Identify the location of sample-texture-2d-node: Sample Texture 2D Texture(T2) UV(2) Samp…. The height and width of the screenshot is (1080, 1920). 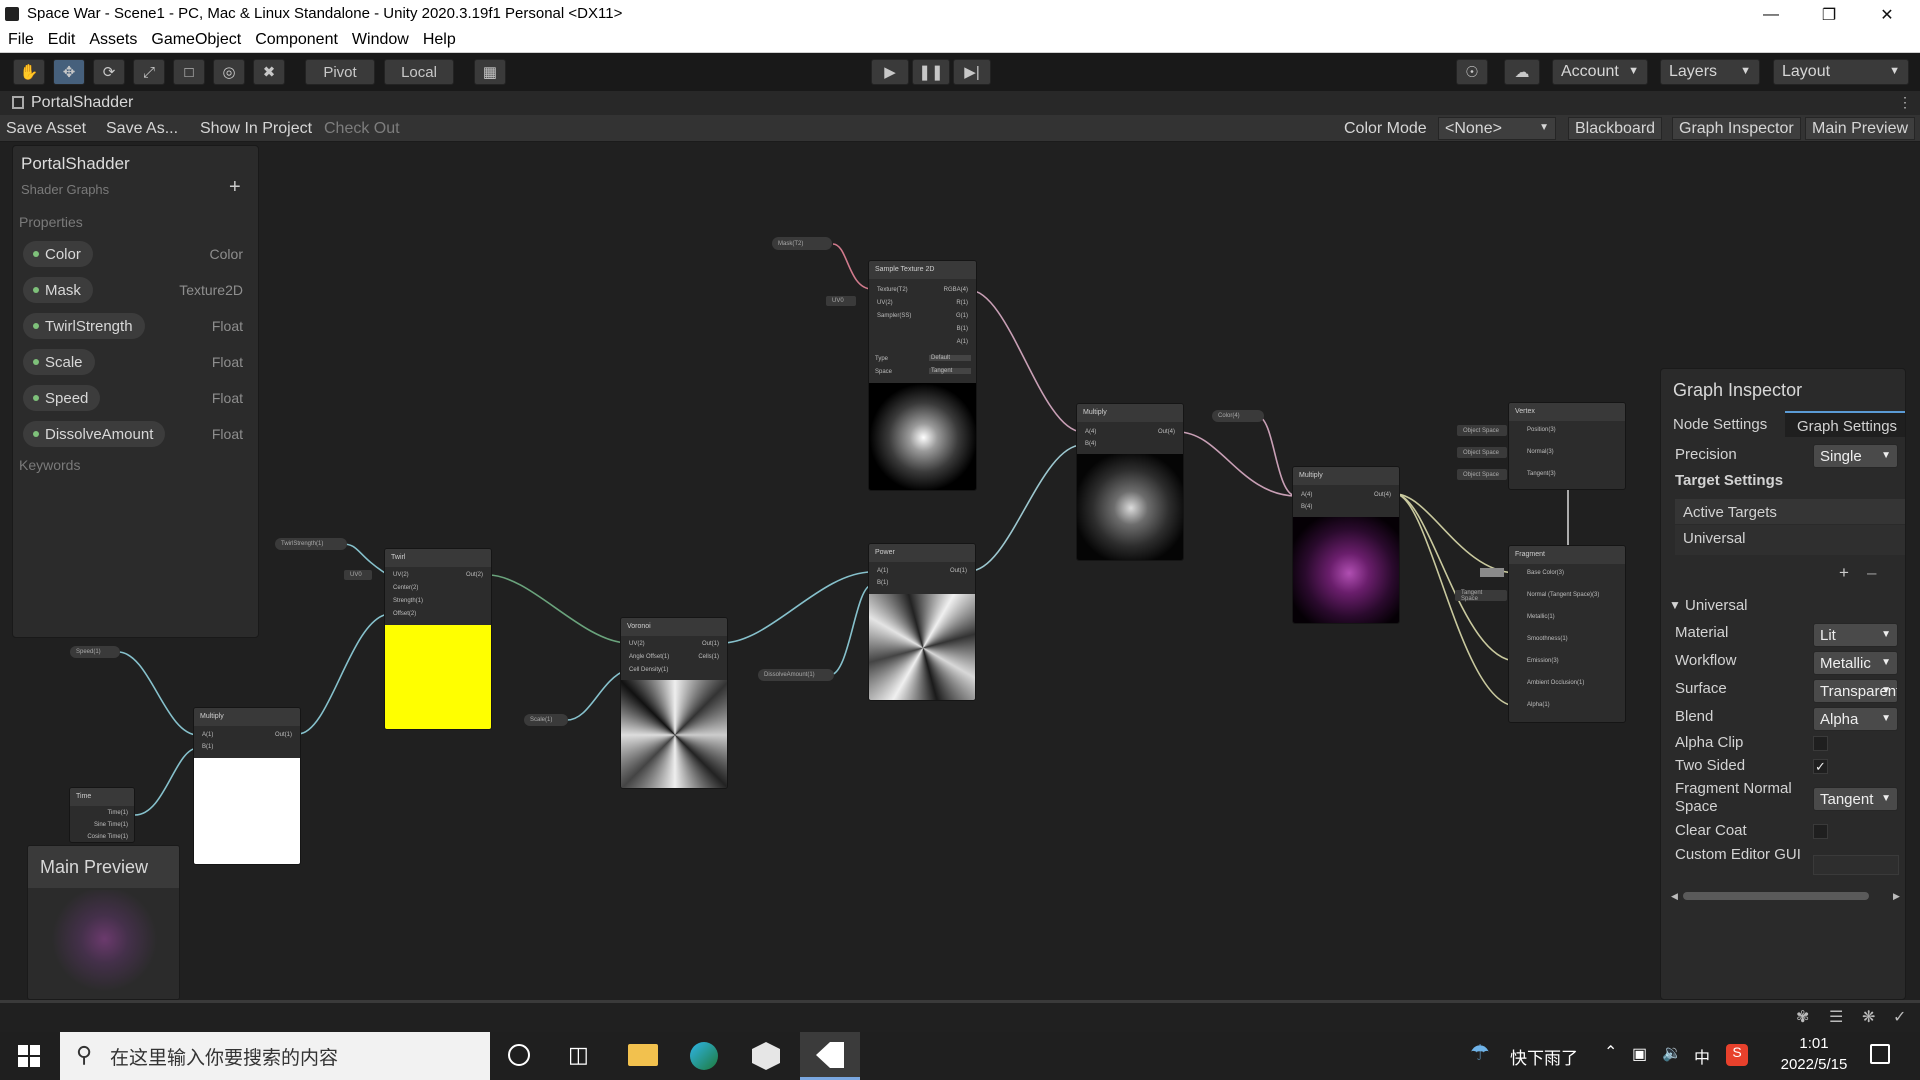
(922, 375).